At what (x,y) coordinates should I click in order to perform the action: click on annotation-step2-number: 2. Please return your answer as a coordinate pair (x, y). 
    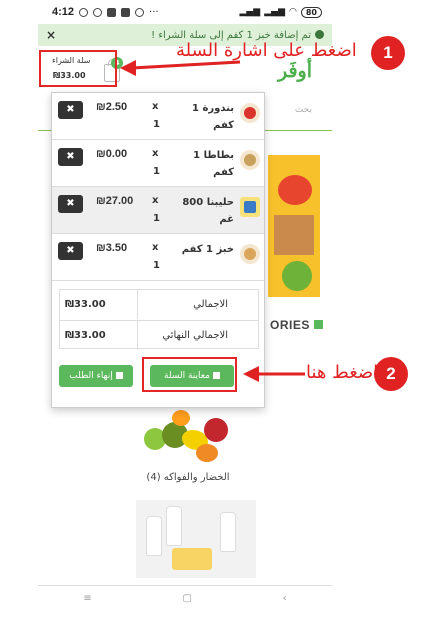
    Looking at the image, I should click on (391, 374).